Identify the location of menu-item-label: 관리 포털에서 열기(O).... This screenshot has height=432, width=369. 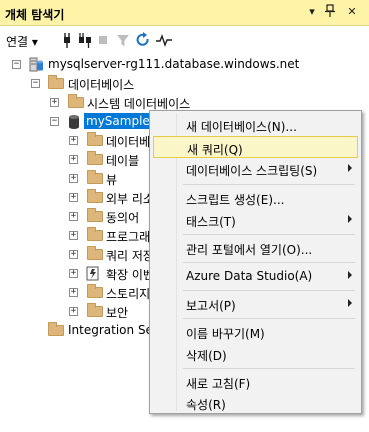
(249, 250).